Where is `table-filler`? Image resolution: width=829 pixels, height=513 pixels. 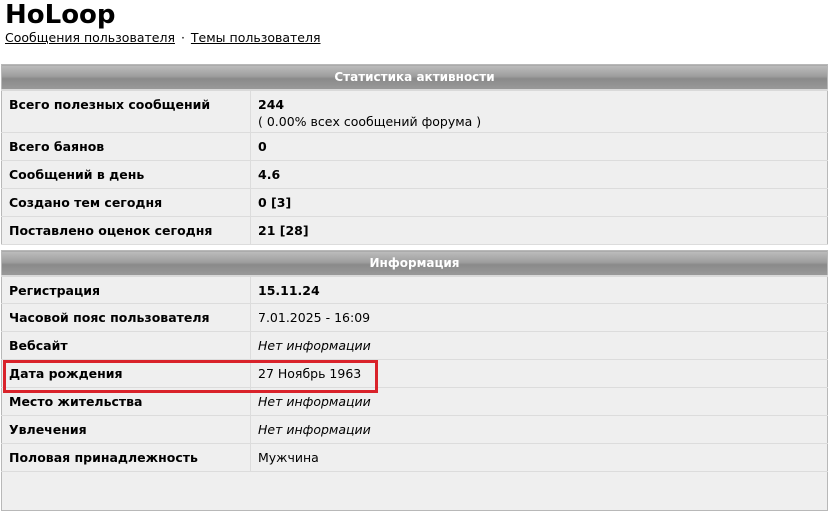 table-filler is located at coordinates (415, 491).